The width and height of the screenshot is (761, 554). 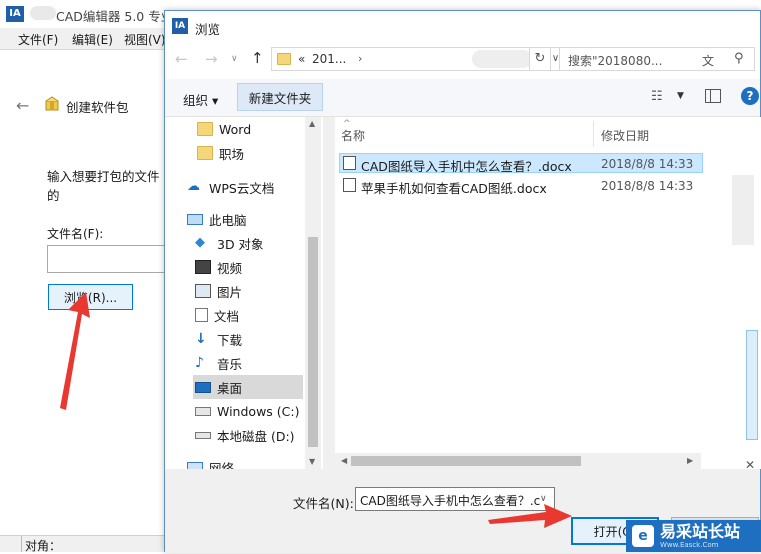 I want to click on watermark-logo-icon: e, so click(x=643, y=536).